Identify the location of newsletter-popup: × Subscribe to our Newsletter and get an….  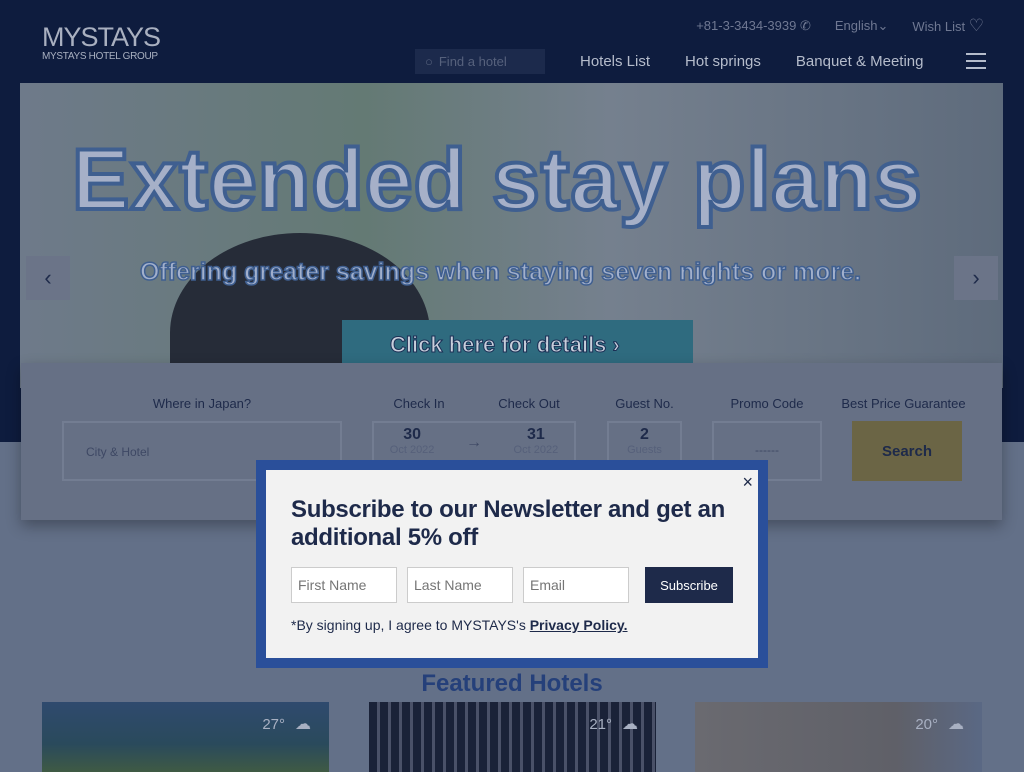
(512, 564).